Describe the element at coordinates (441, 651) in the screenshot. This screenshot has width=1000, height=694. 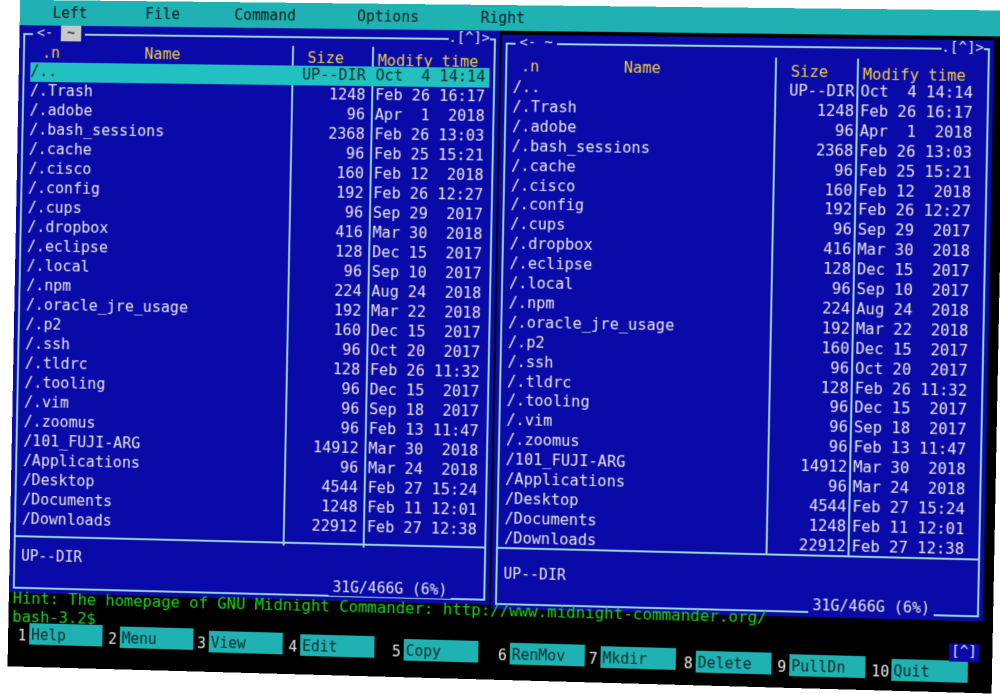
I see `fkey-label: Copy` at that location.